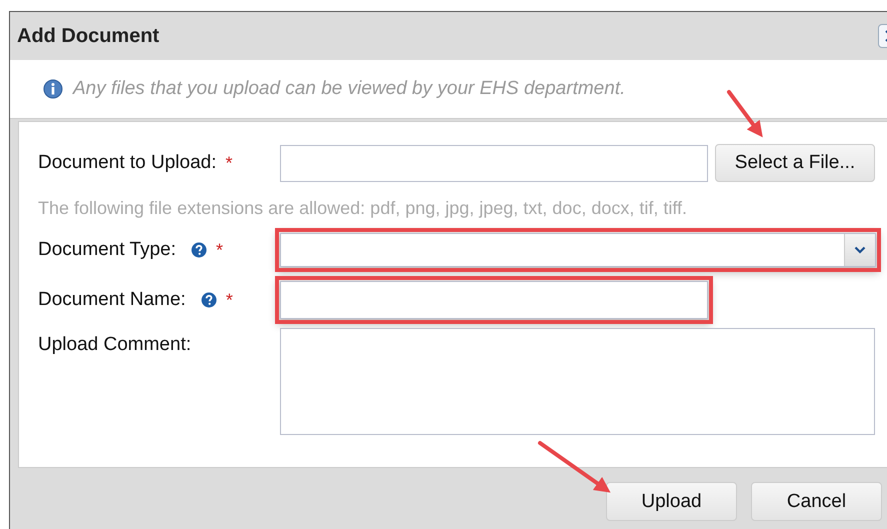 Image resolution: width=887 pixels, height=529 pixels. Describe the element at coordinates (745, 114) in the screenshot. I see `annotation-arrow` at that location.